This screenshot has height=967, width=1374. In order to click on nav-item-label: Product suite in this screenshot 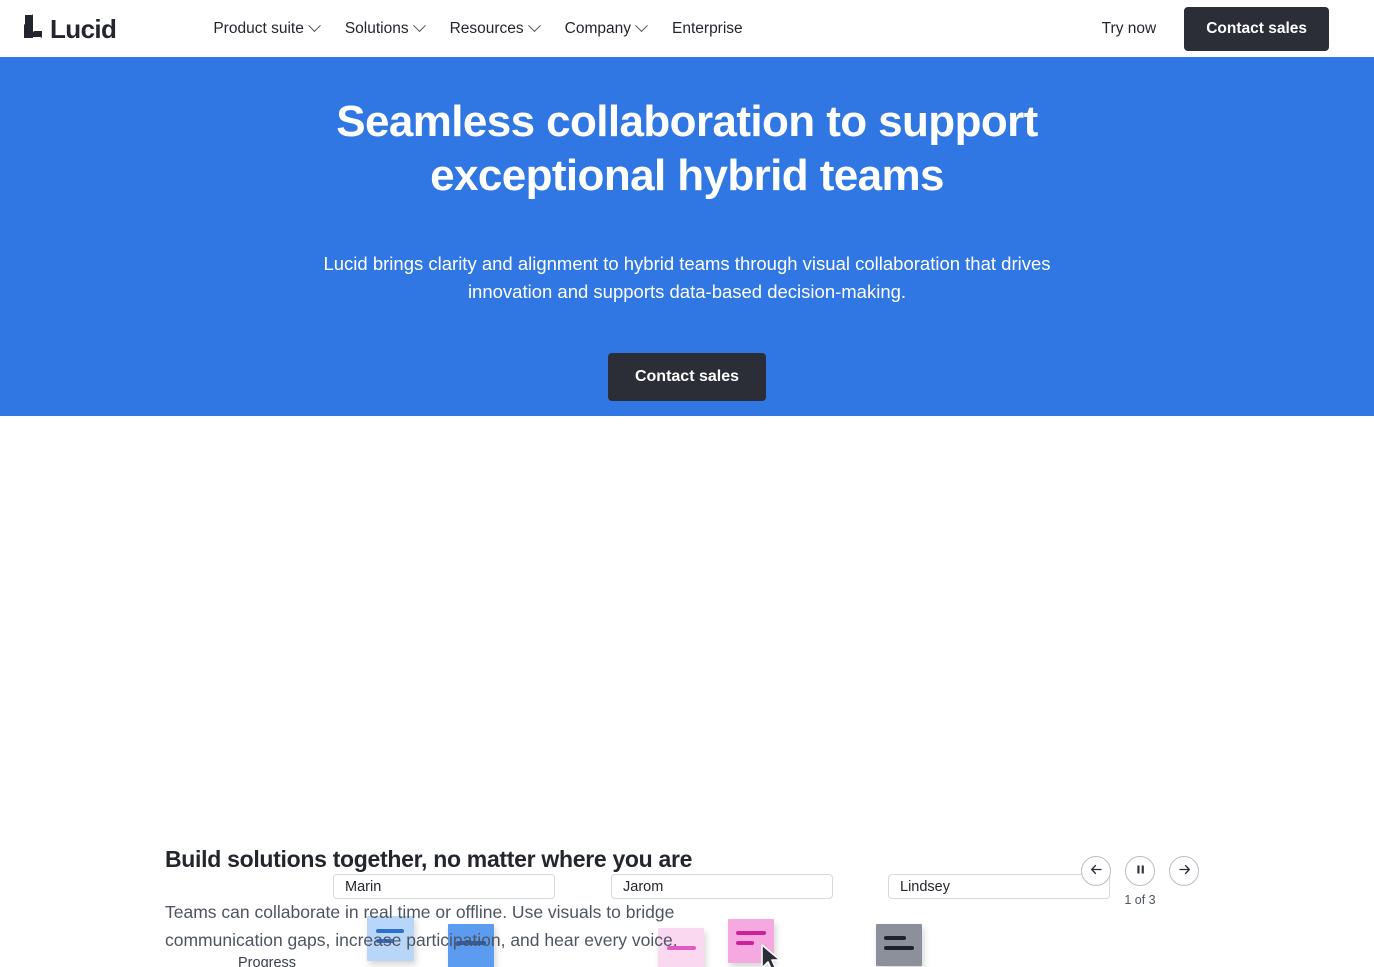, I will do `click(258, 28)`.